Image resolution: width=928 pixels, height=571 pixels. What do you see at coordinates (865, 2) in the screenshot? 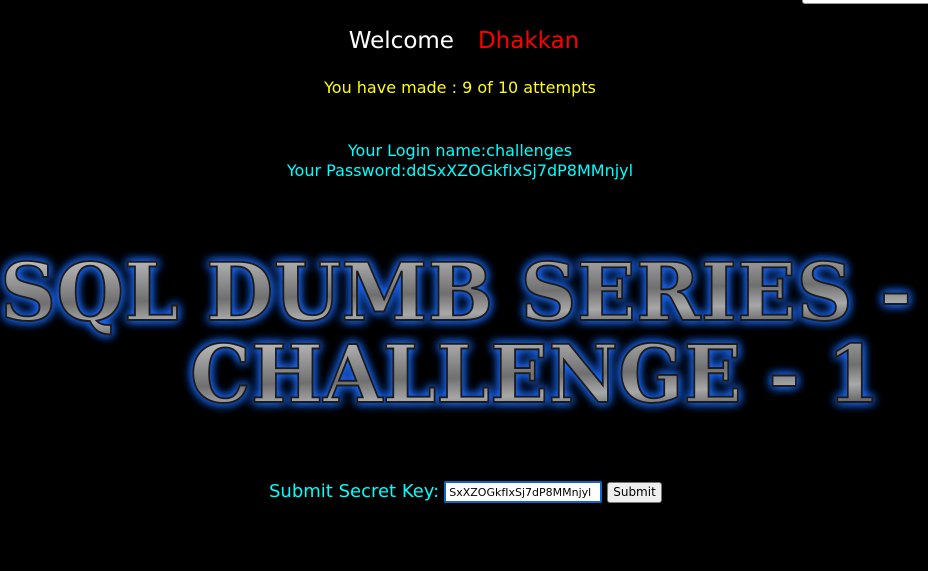
I see `browser-corner-field` at bounding box center [865, 2].